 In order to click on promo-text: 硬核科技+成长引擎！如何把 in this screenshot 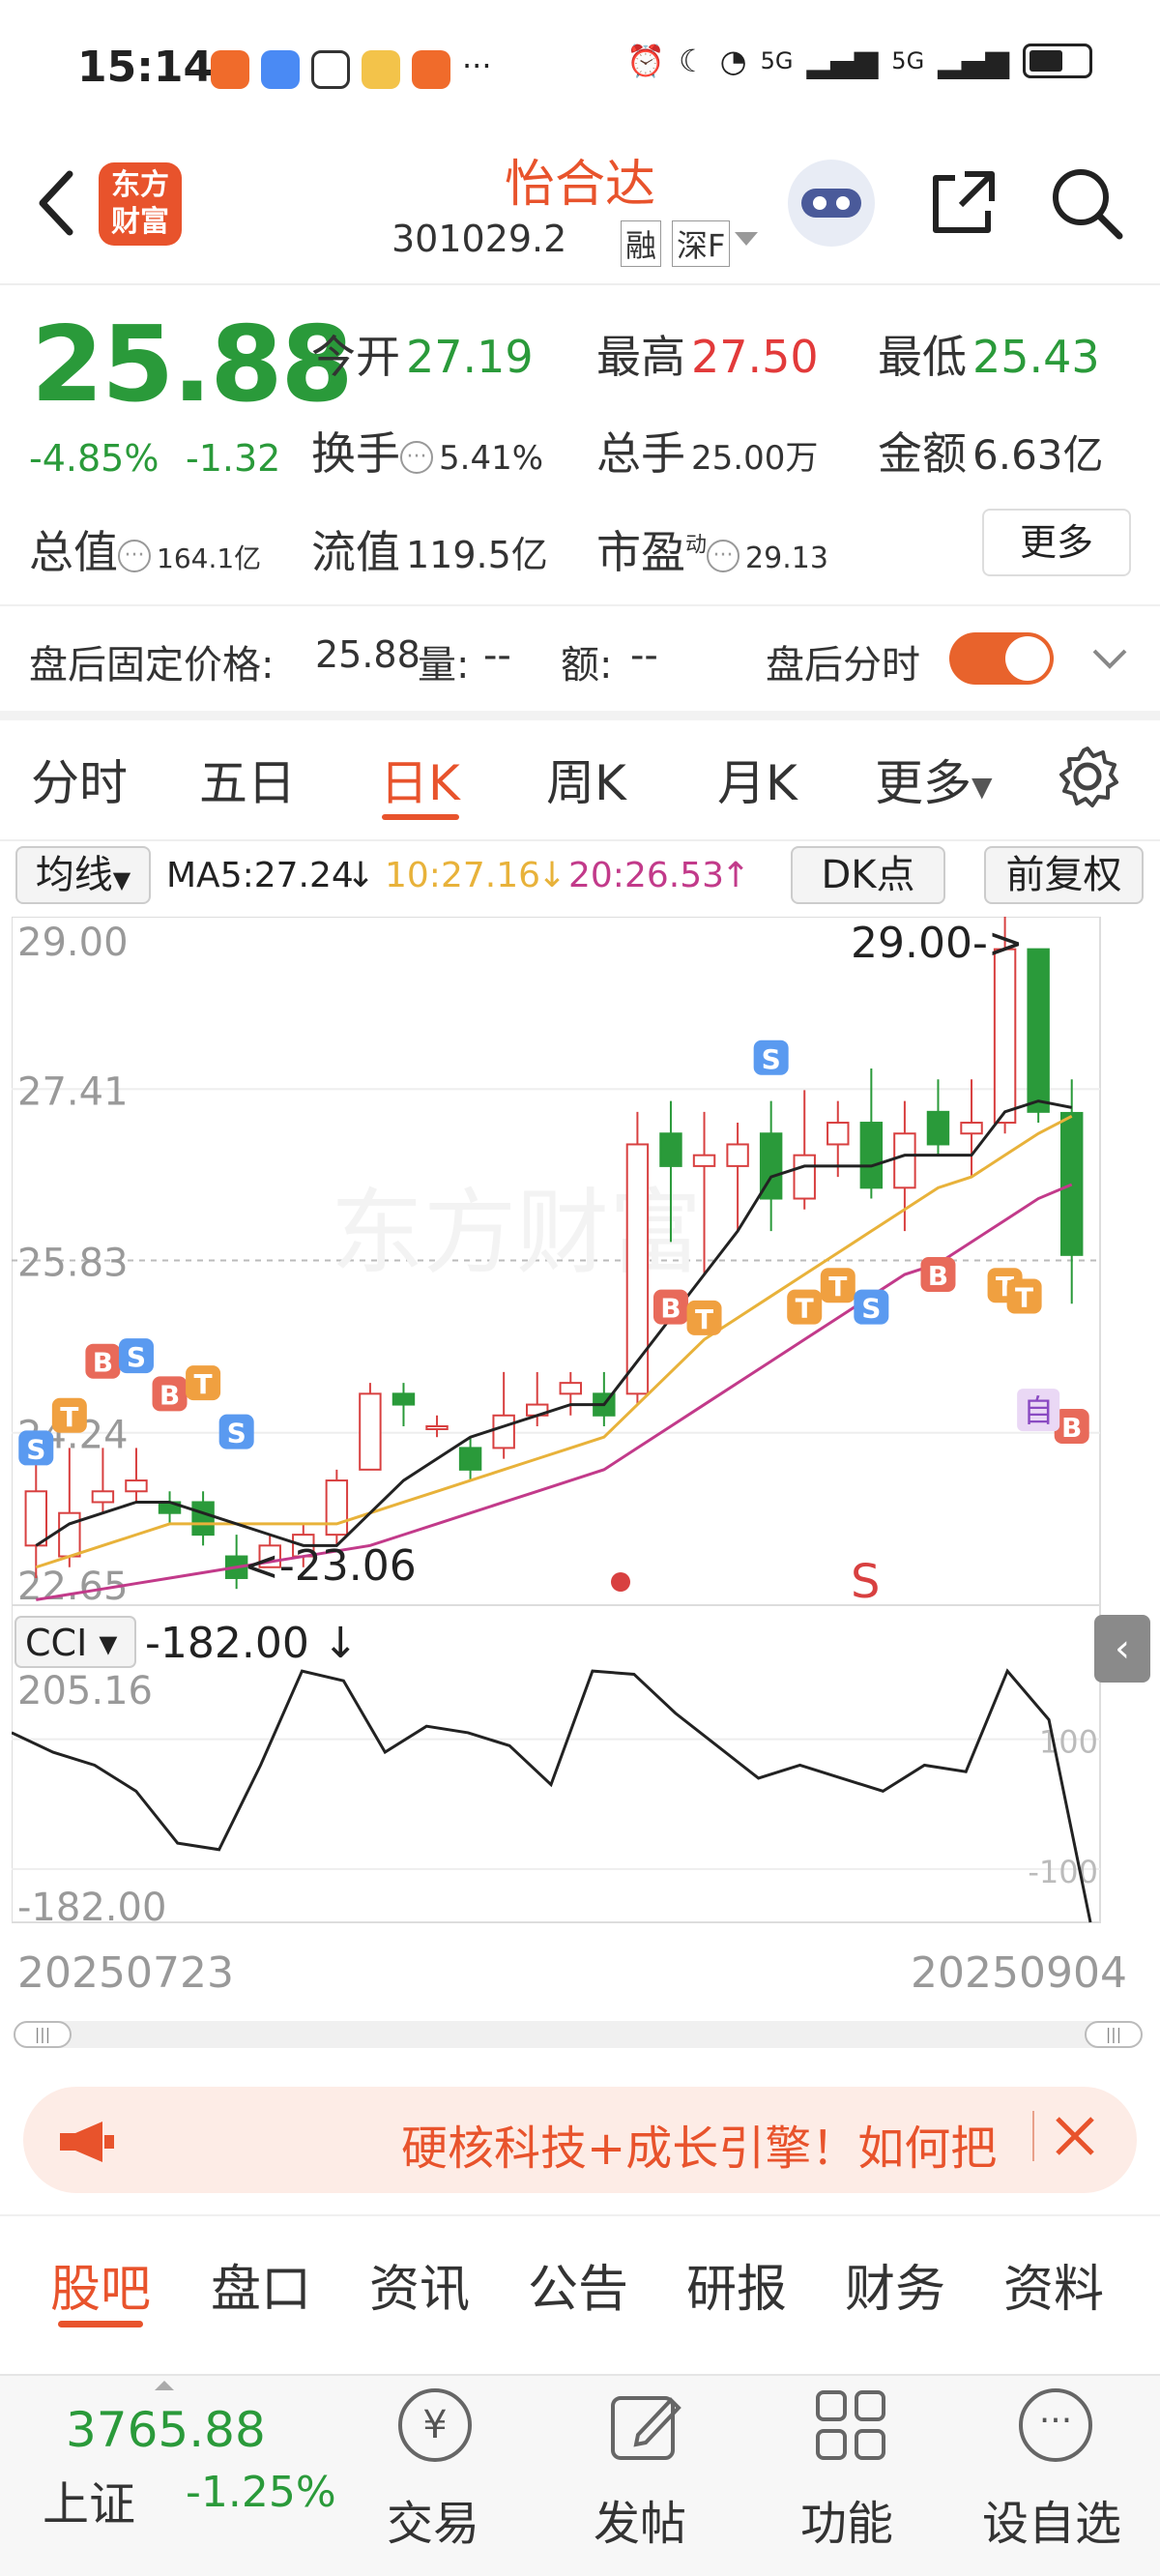, I will do `click(699, 2149)`.